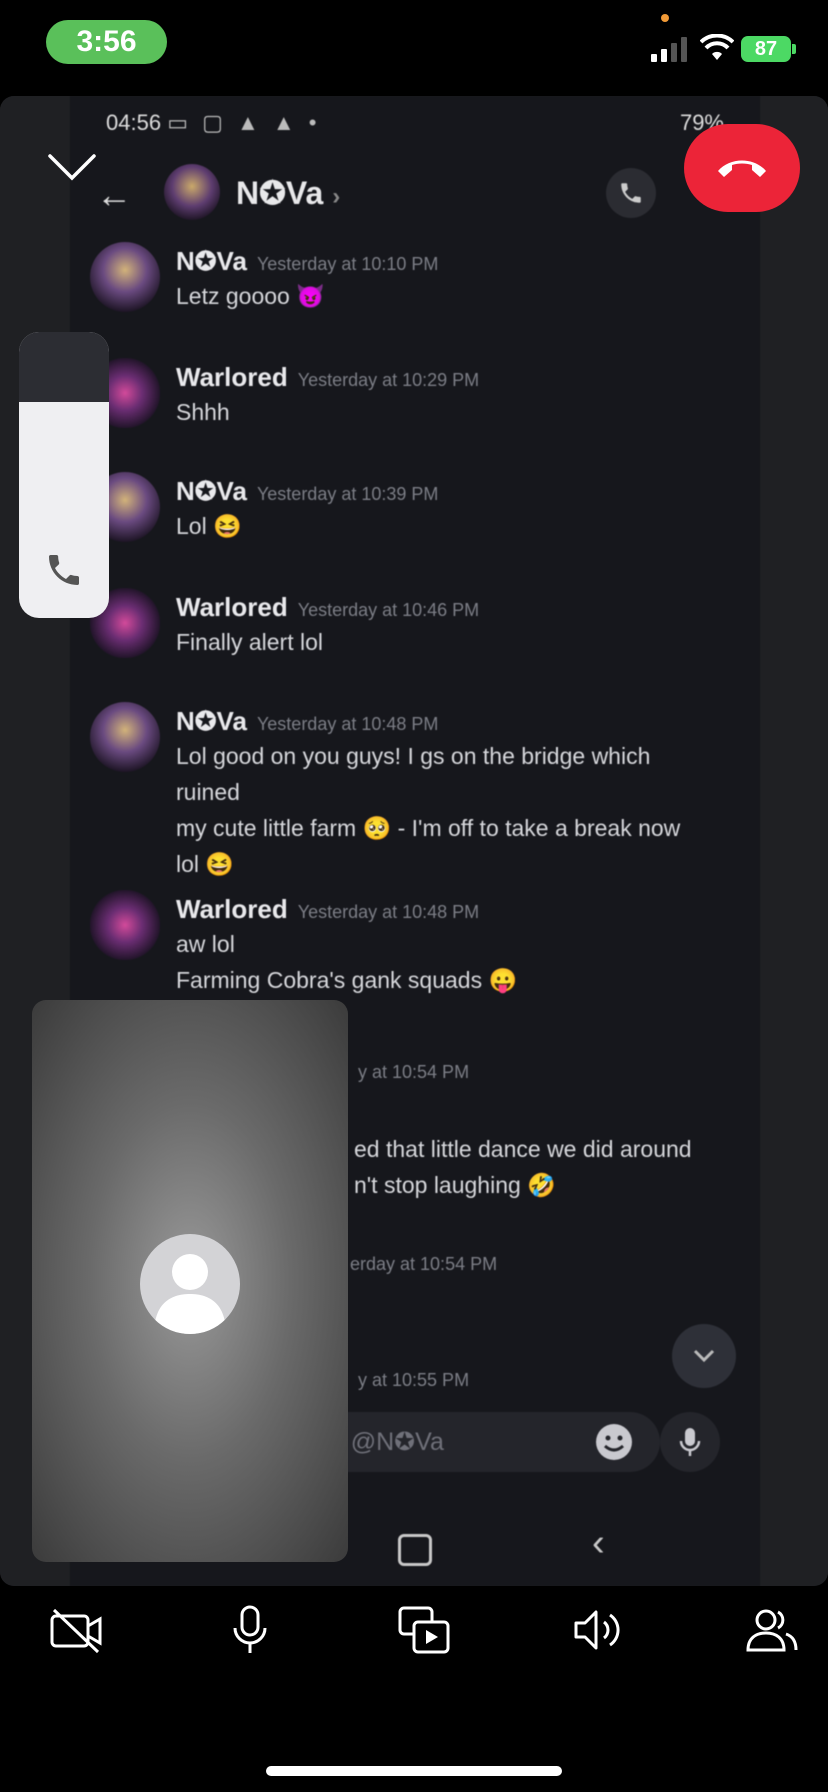  I want to click on chevron-right-icon: ›, so click(336, 196).